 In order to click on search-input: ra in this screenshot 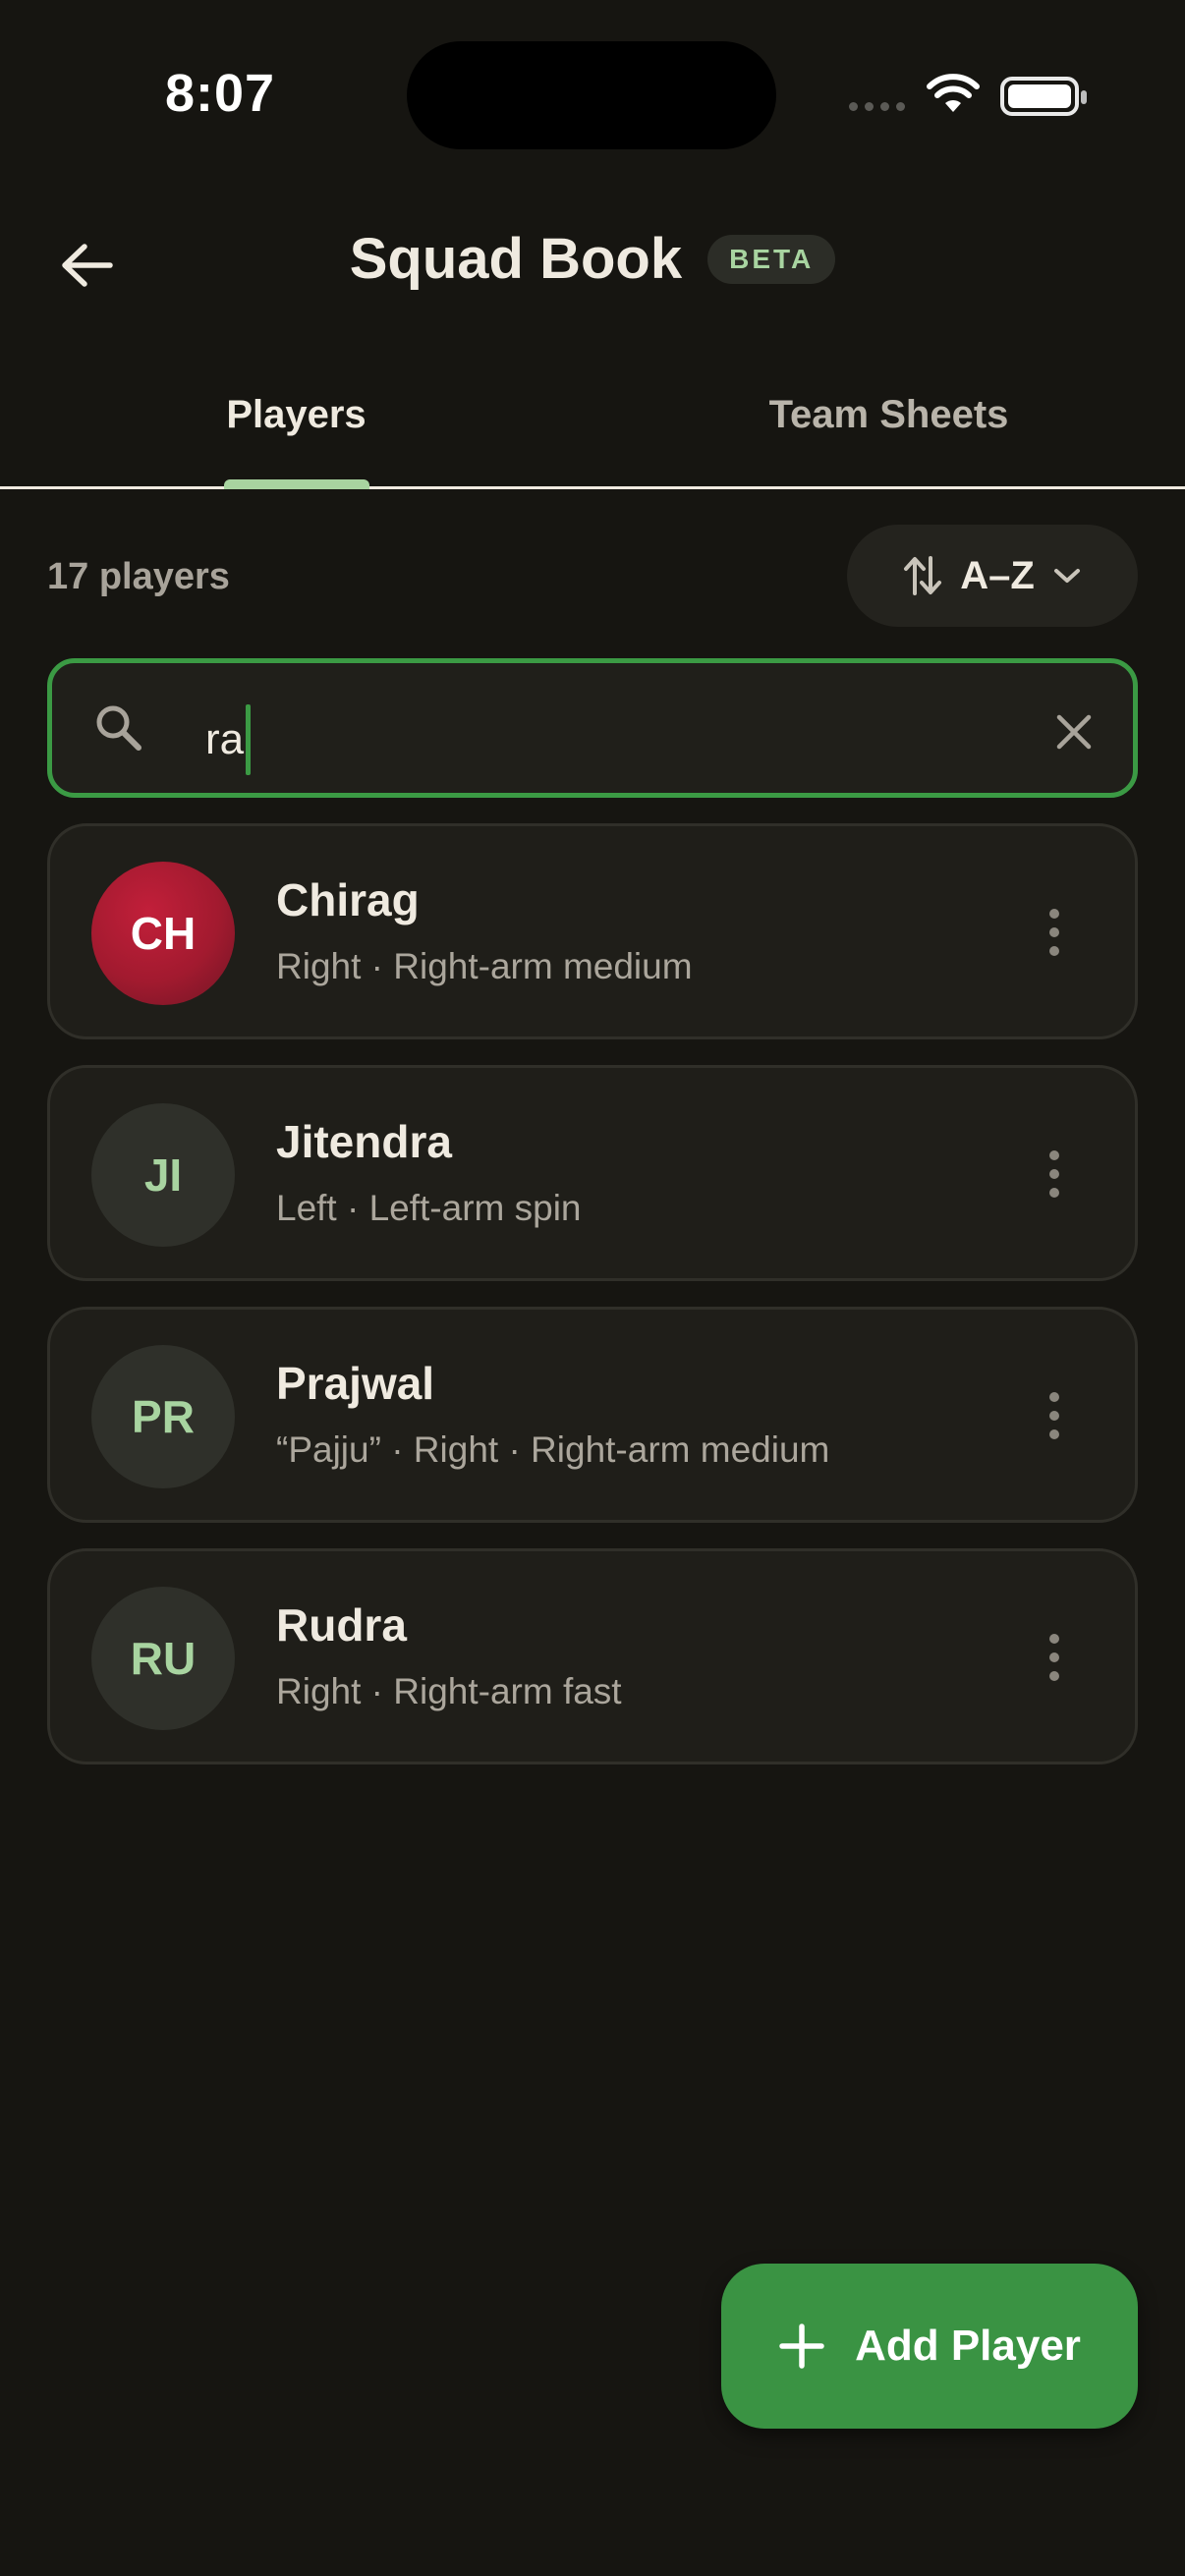, I will do `click(229, 739)`.